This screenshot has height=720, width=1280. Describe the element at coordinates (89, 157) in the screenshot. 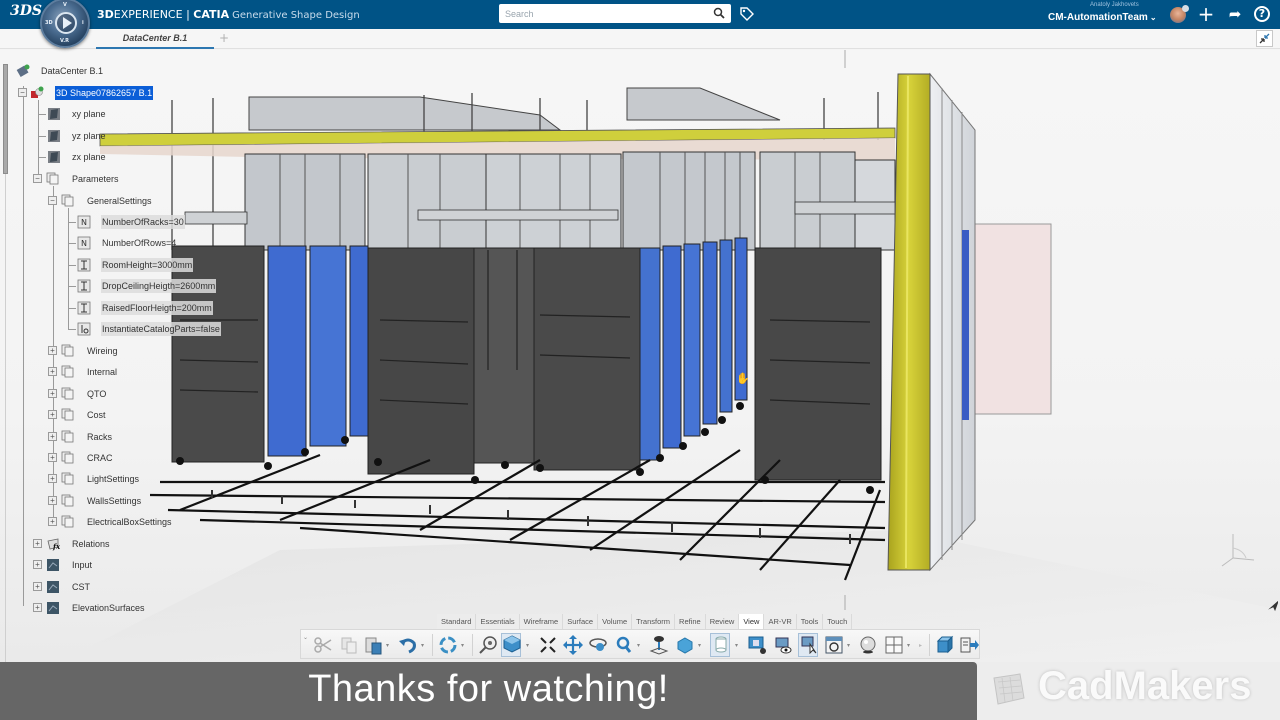

I see `tree-label: zx plane` at that location.